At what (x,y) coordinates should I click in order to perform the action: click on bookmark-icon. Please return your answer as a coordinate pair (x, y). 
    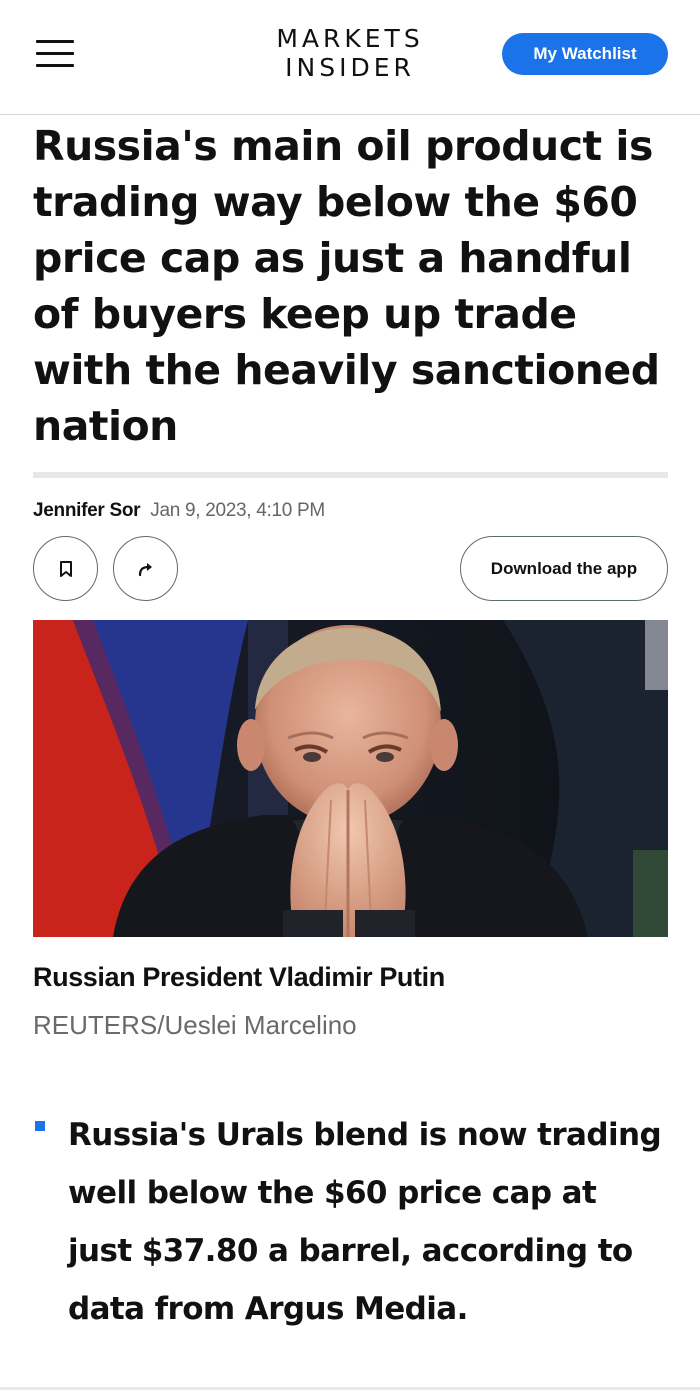
    Looking at the image, I should click on (65, 568).